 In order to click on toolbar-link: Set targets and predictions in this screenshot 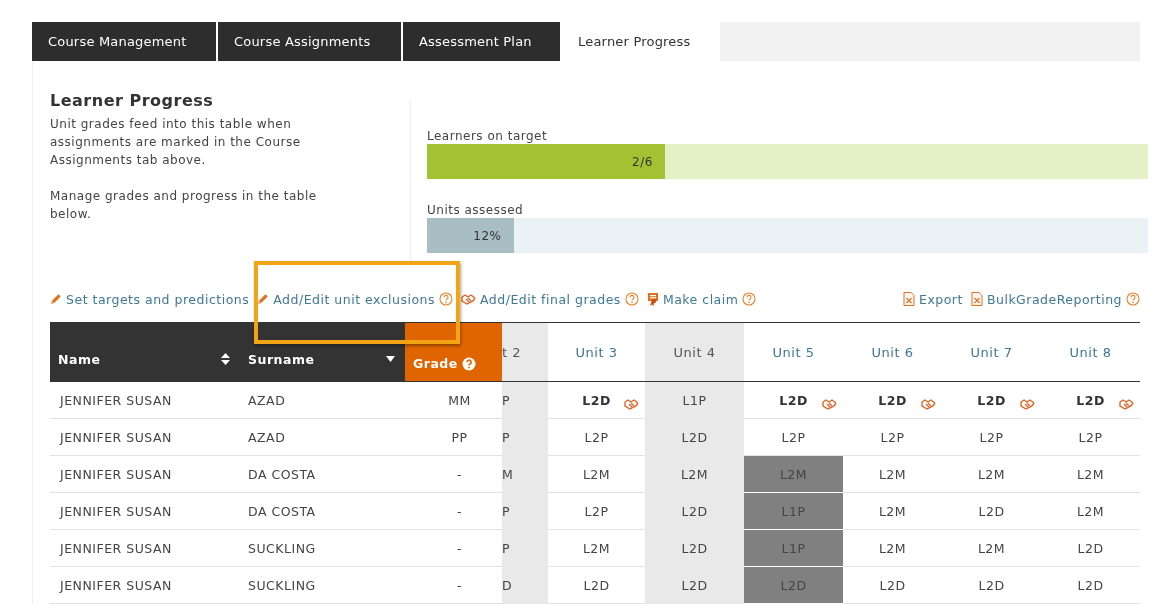, I will do `click(158, 299)`.